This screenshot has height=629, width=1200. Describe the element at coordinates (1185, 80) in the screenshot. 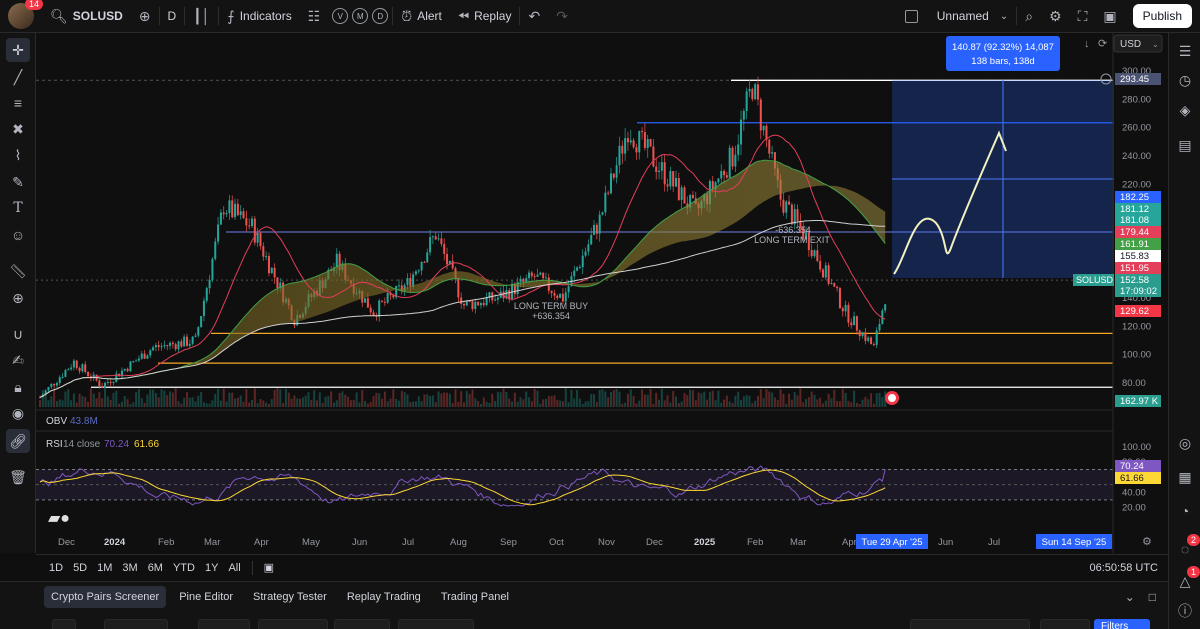

I see `alerts-clock-icon: ◷` at that location.